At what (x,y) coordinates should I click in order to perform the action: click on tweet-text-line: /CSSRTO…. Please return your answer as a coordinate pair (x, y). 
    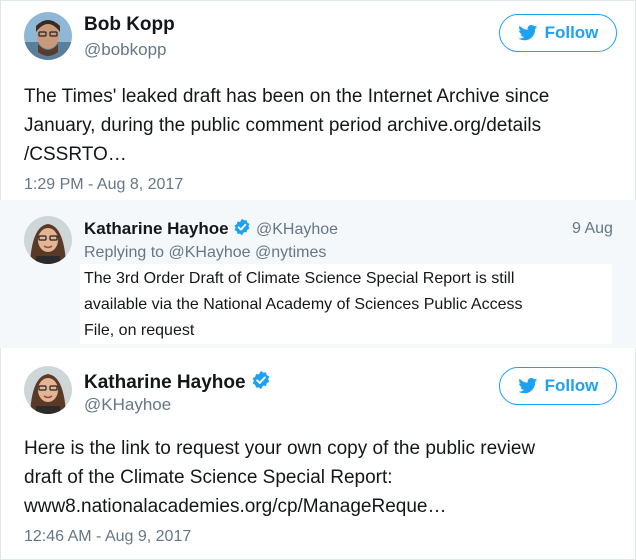
    Looking at the image, I should click on (286, 154).